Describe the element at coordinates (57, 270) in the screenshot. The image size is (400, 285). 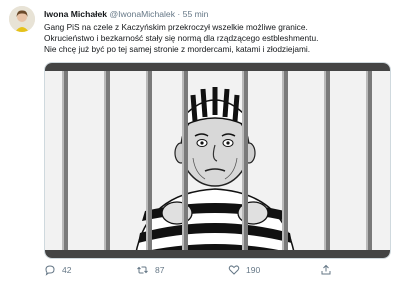
I see `reply-button: 42` at that location.